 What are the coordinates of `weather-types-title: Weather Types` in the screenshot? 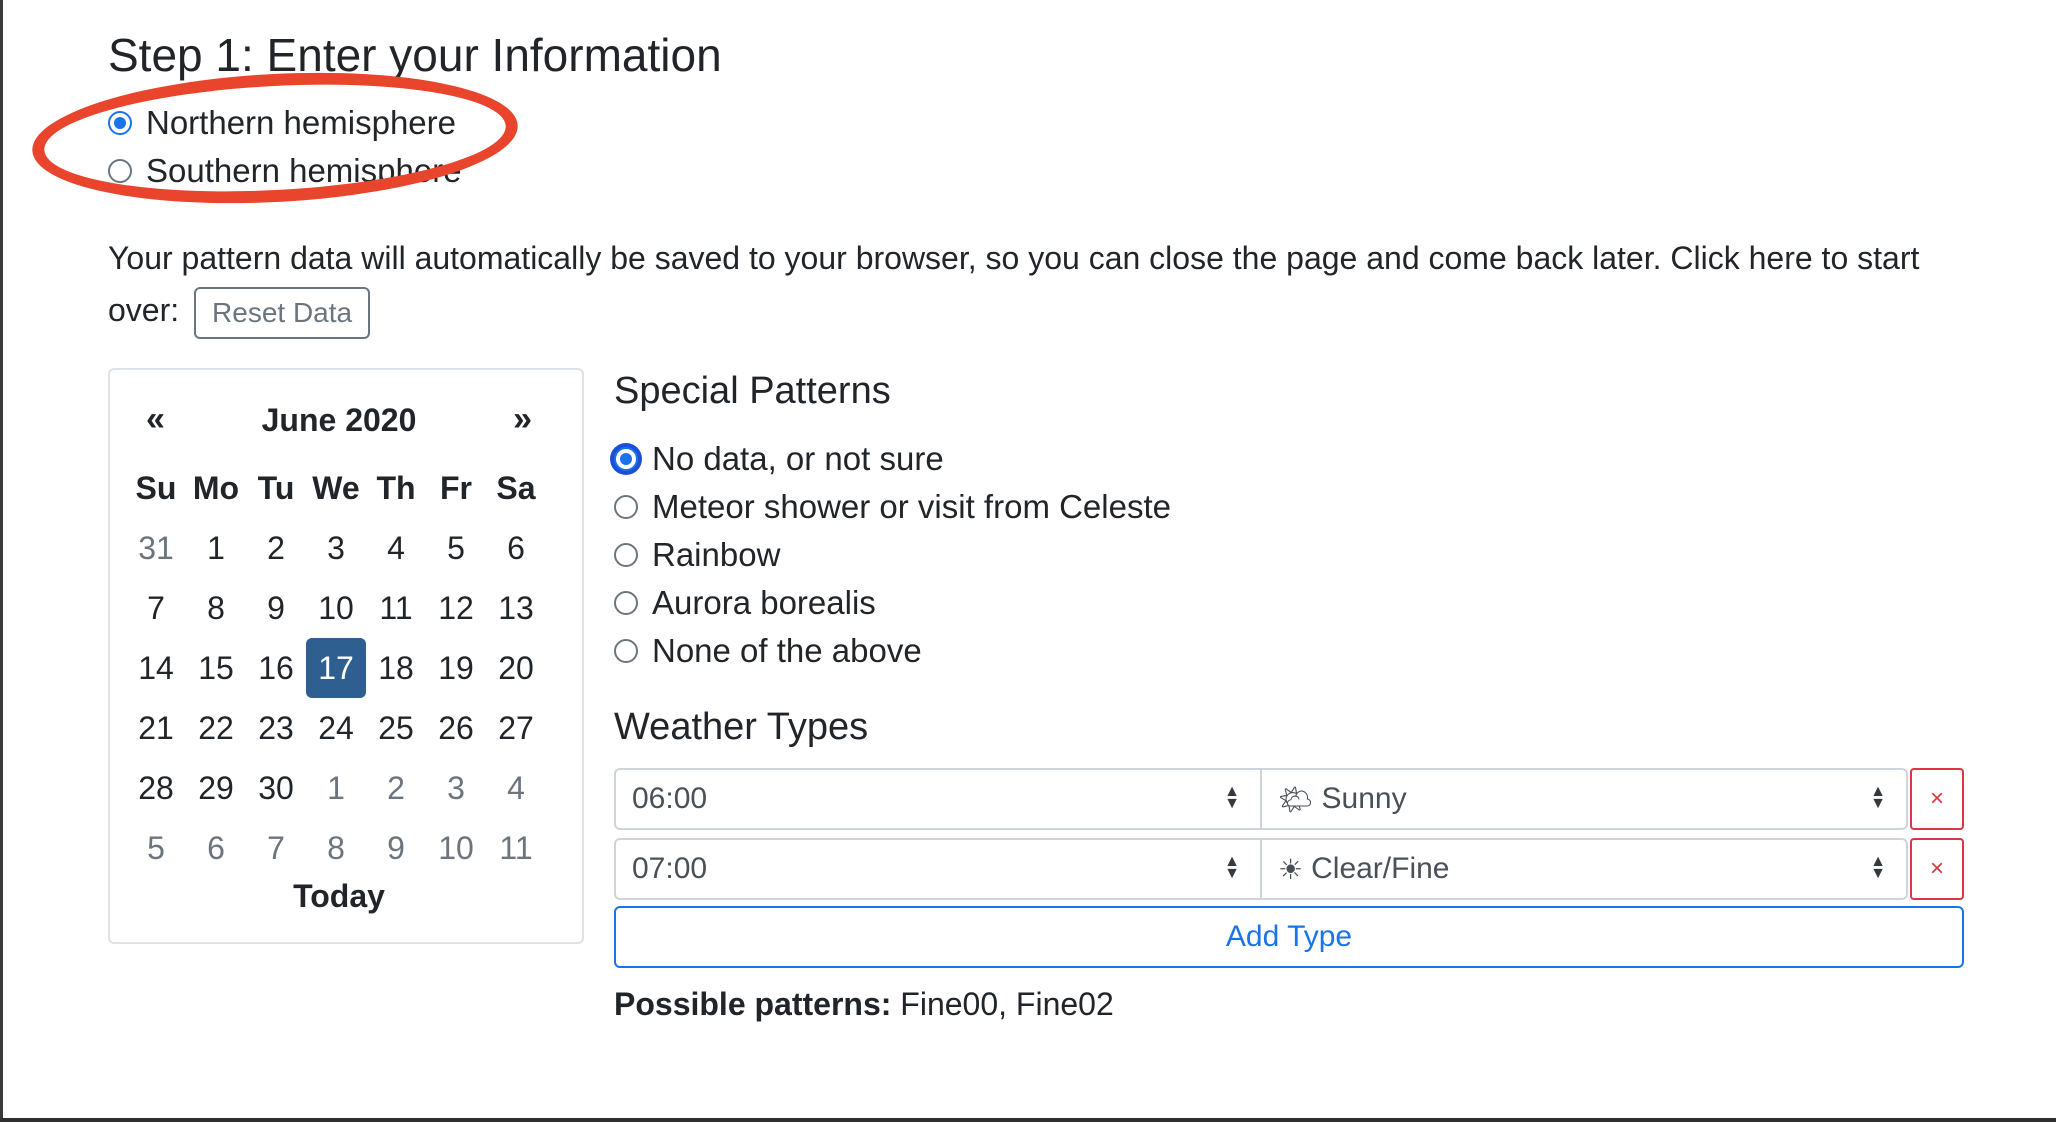 It's located at (741, 727).